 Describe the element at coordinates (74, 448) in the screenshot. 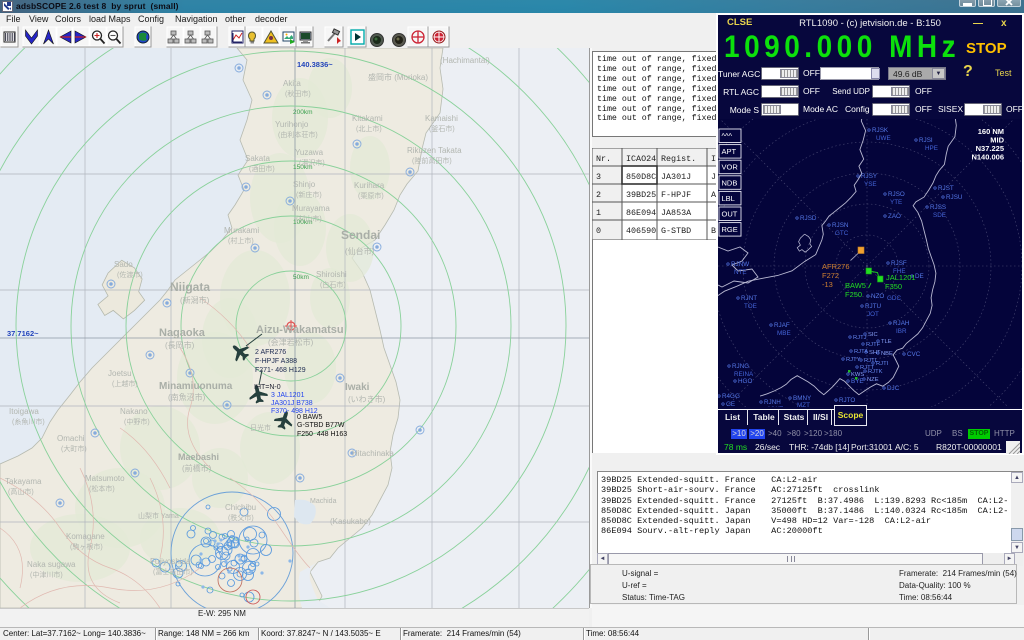

I see `svg-text: (大町市)` at that location.